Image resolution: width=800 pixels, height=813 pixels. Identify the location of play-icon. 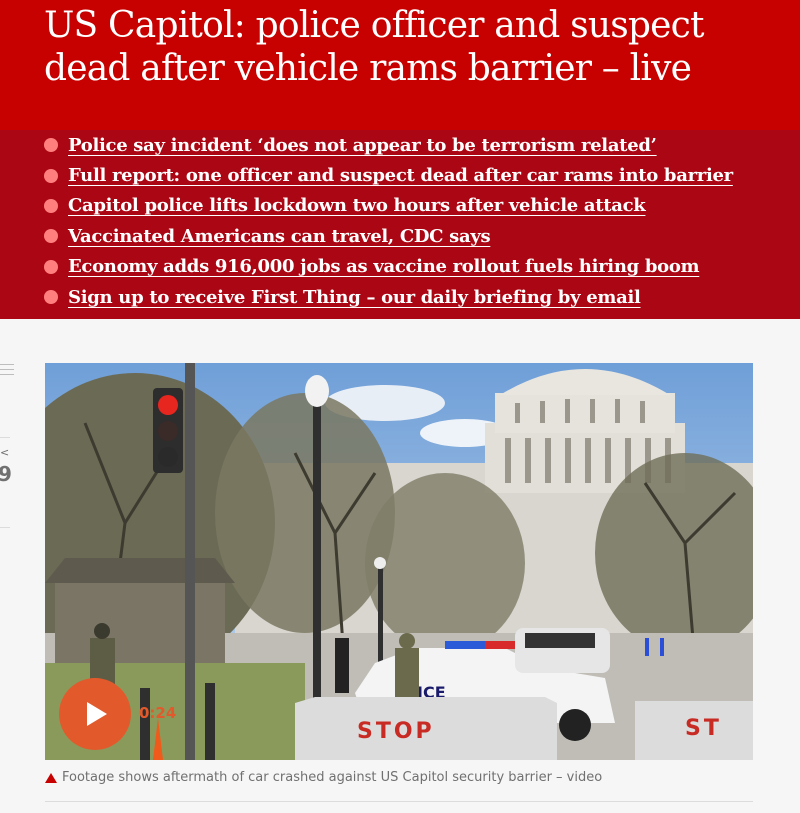
(97, 714).